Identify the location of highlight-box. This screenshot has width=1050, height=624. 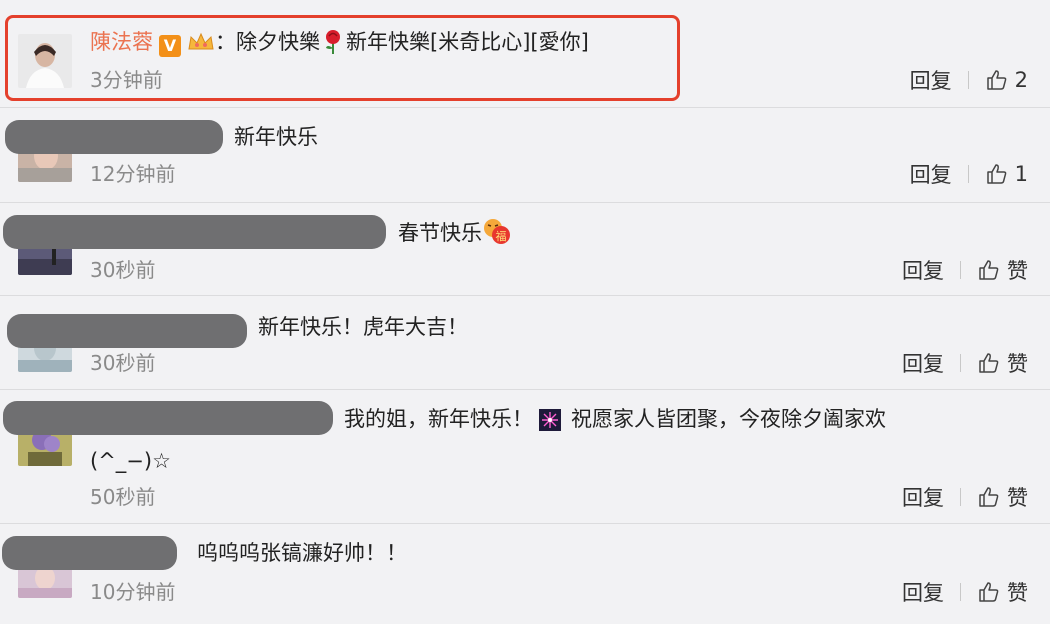
(342, 58).